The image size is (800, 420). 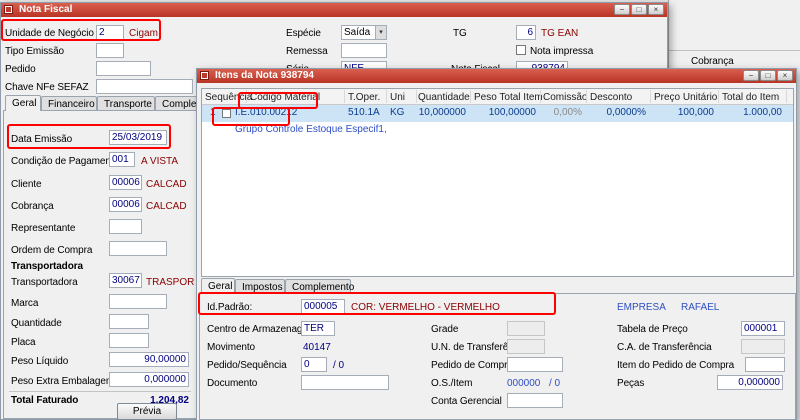 What do you see at coordinates (303, 33) in the screenshot?
I see `especie-label: Espécie` at bounding box center [303, 33].